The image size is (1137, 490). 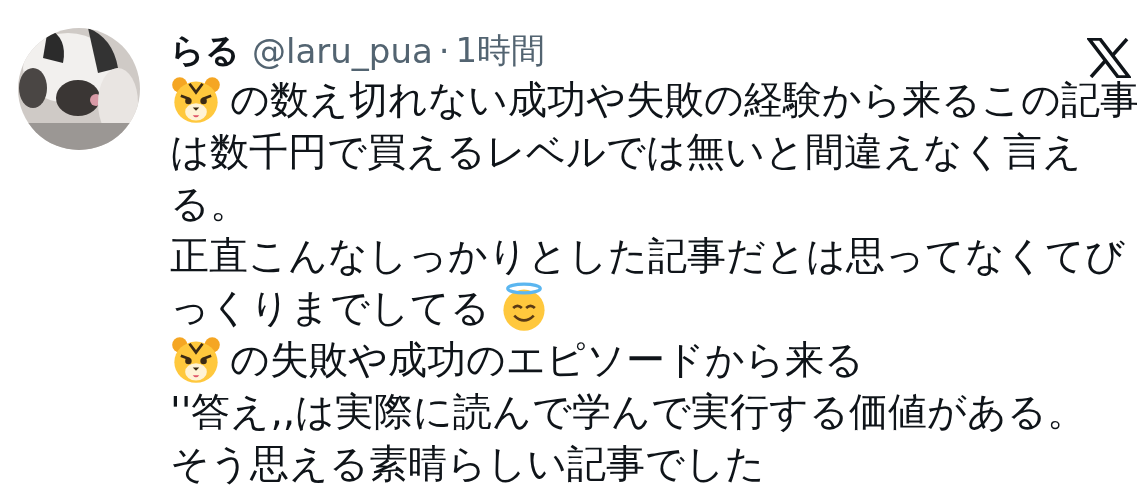 What do you see at coordinates (467, 464) in the screenshot?
I see `post-text: そう思える素晴らしい記事でした` at bounding box center [467, 464].